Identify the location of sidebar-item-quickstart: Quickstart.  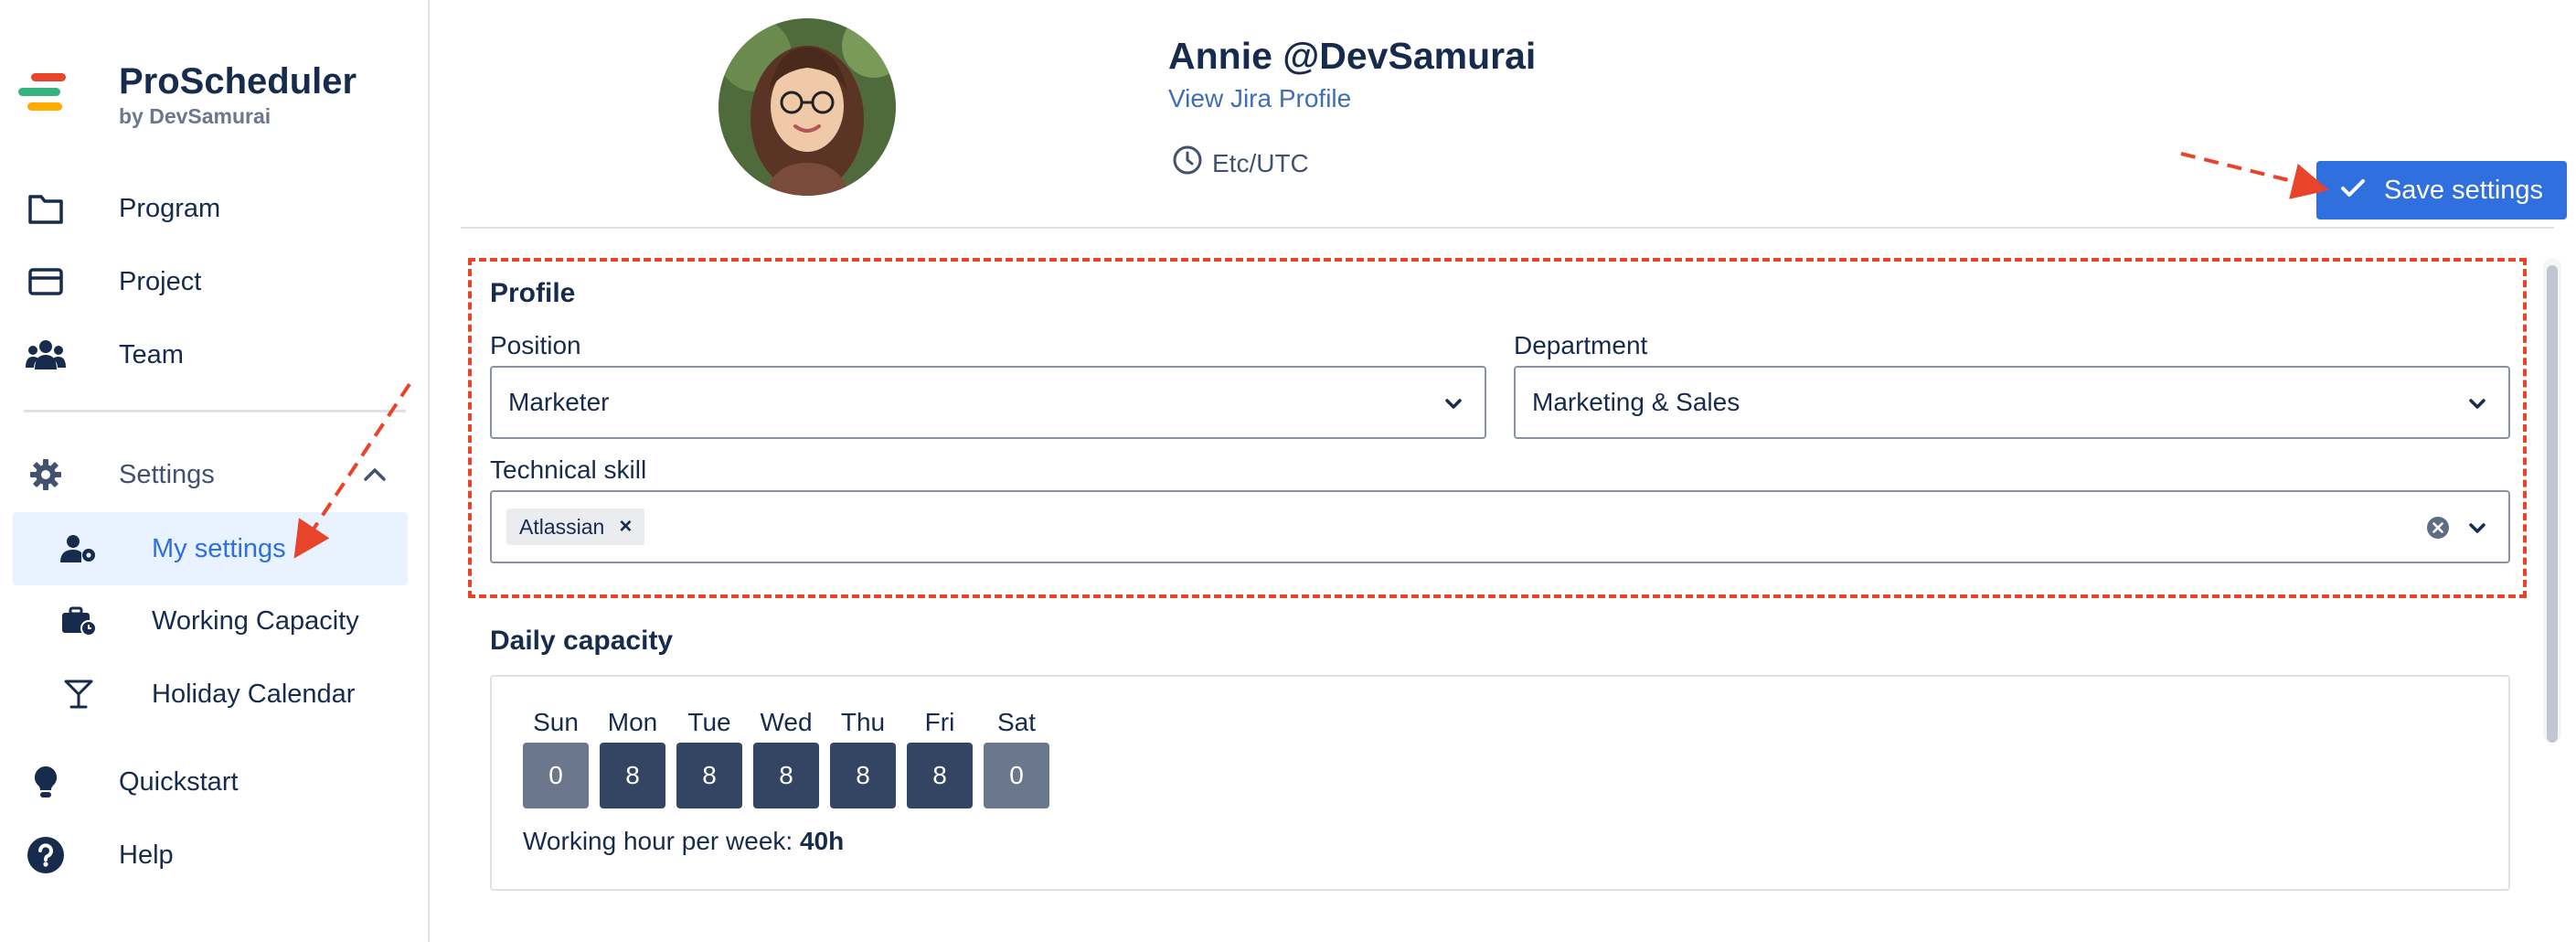
(215, 782).